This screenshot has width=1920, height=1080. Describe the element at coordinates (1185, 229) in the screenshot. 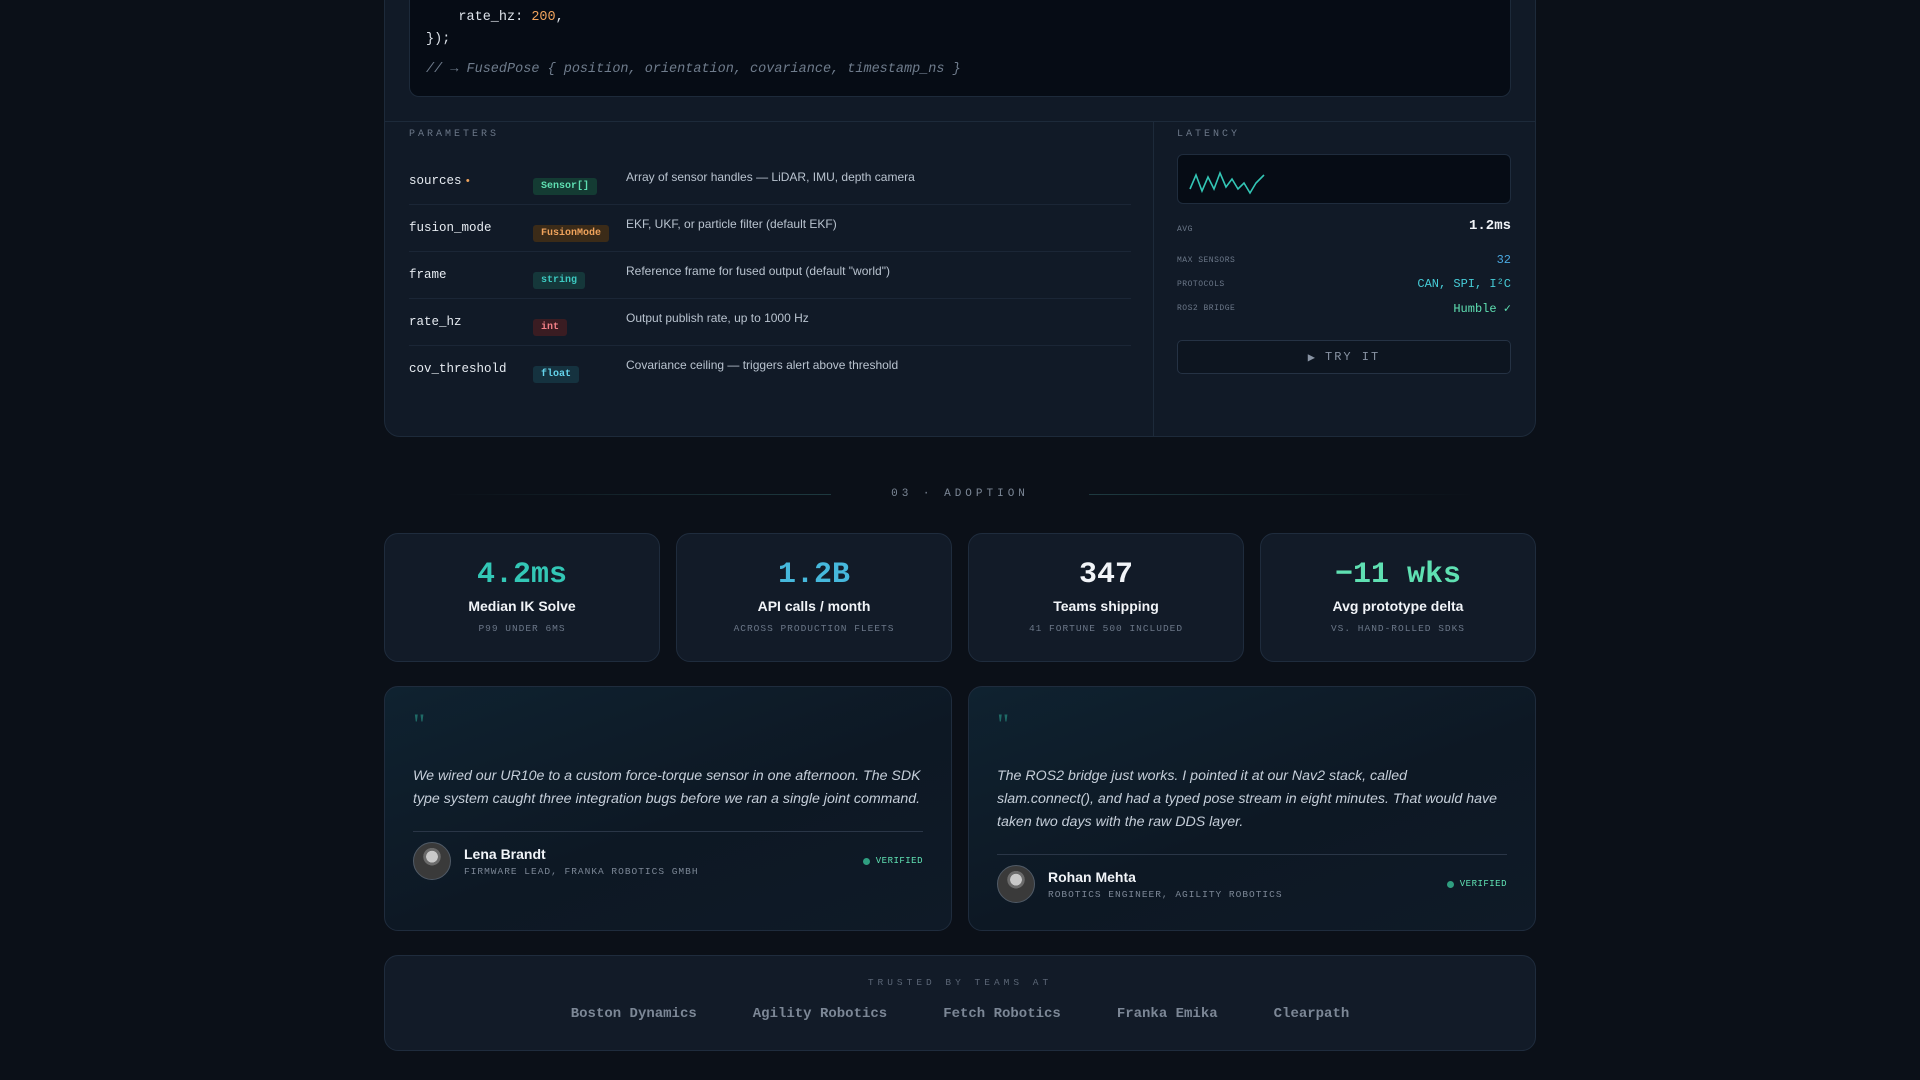

I see `avg-label: AVG` at that location.